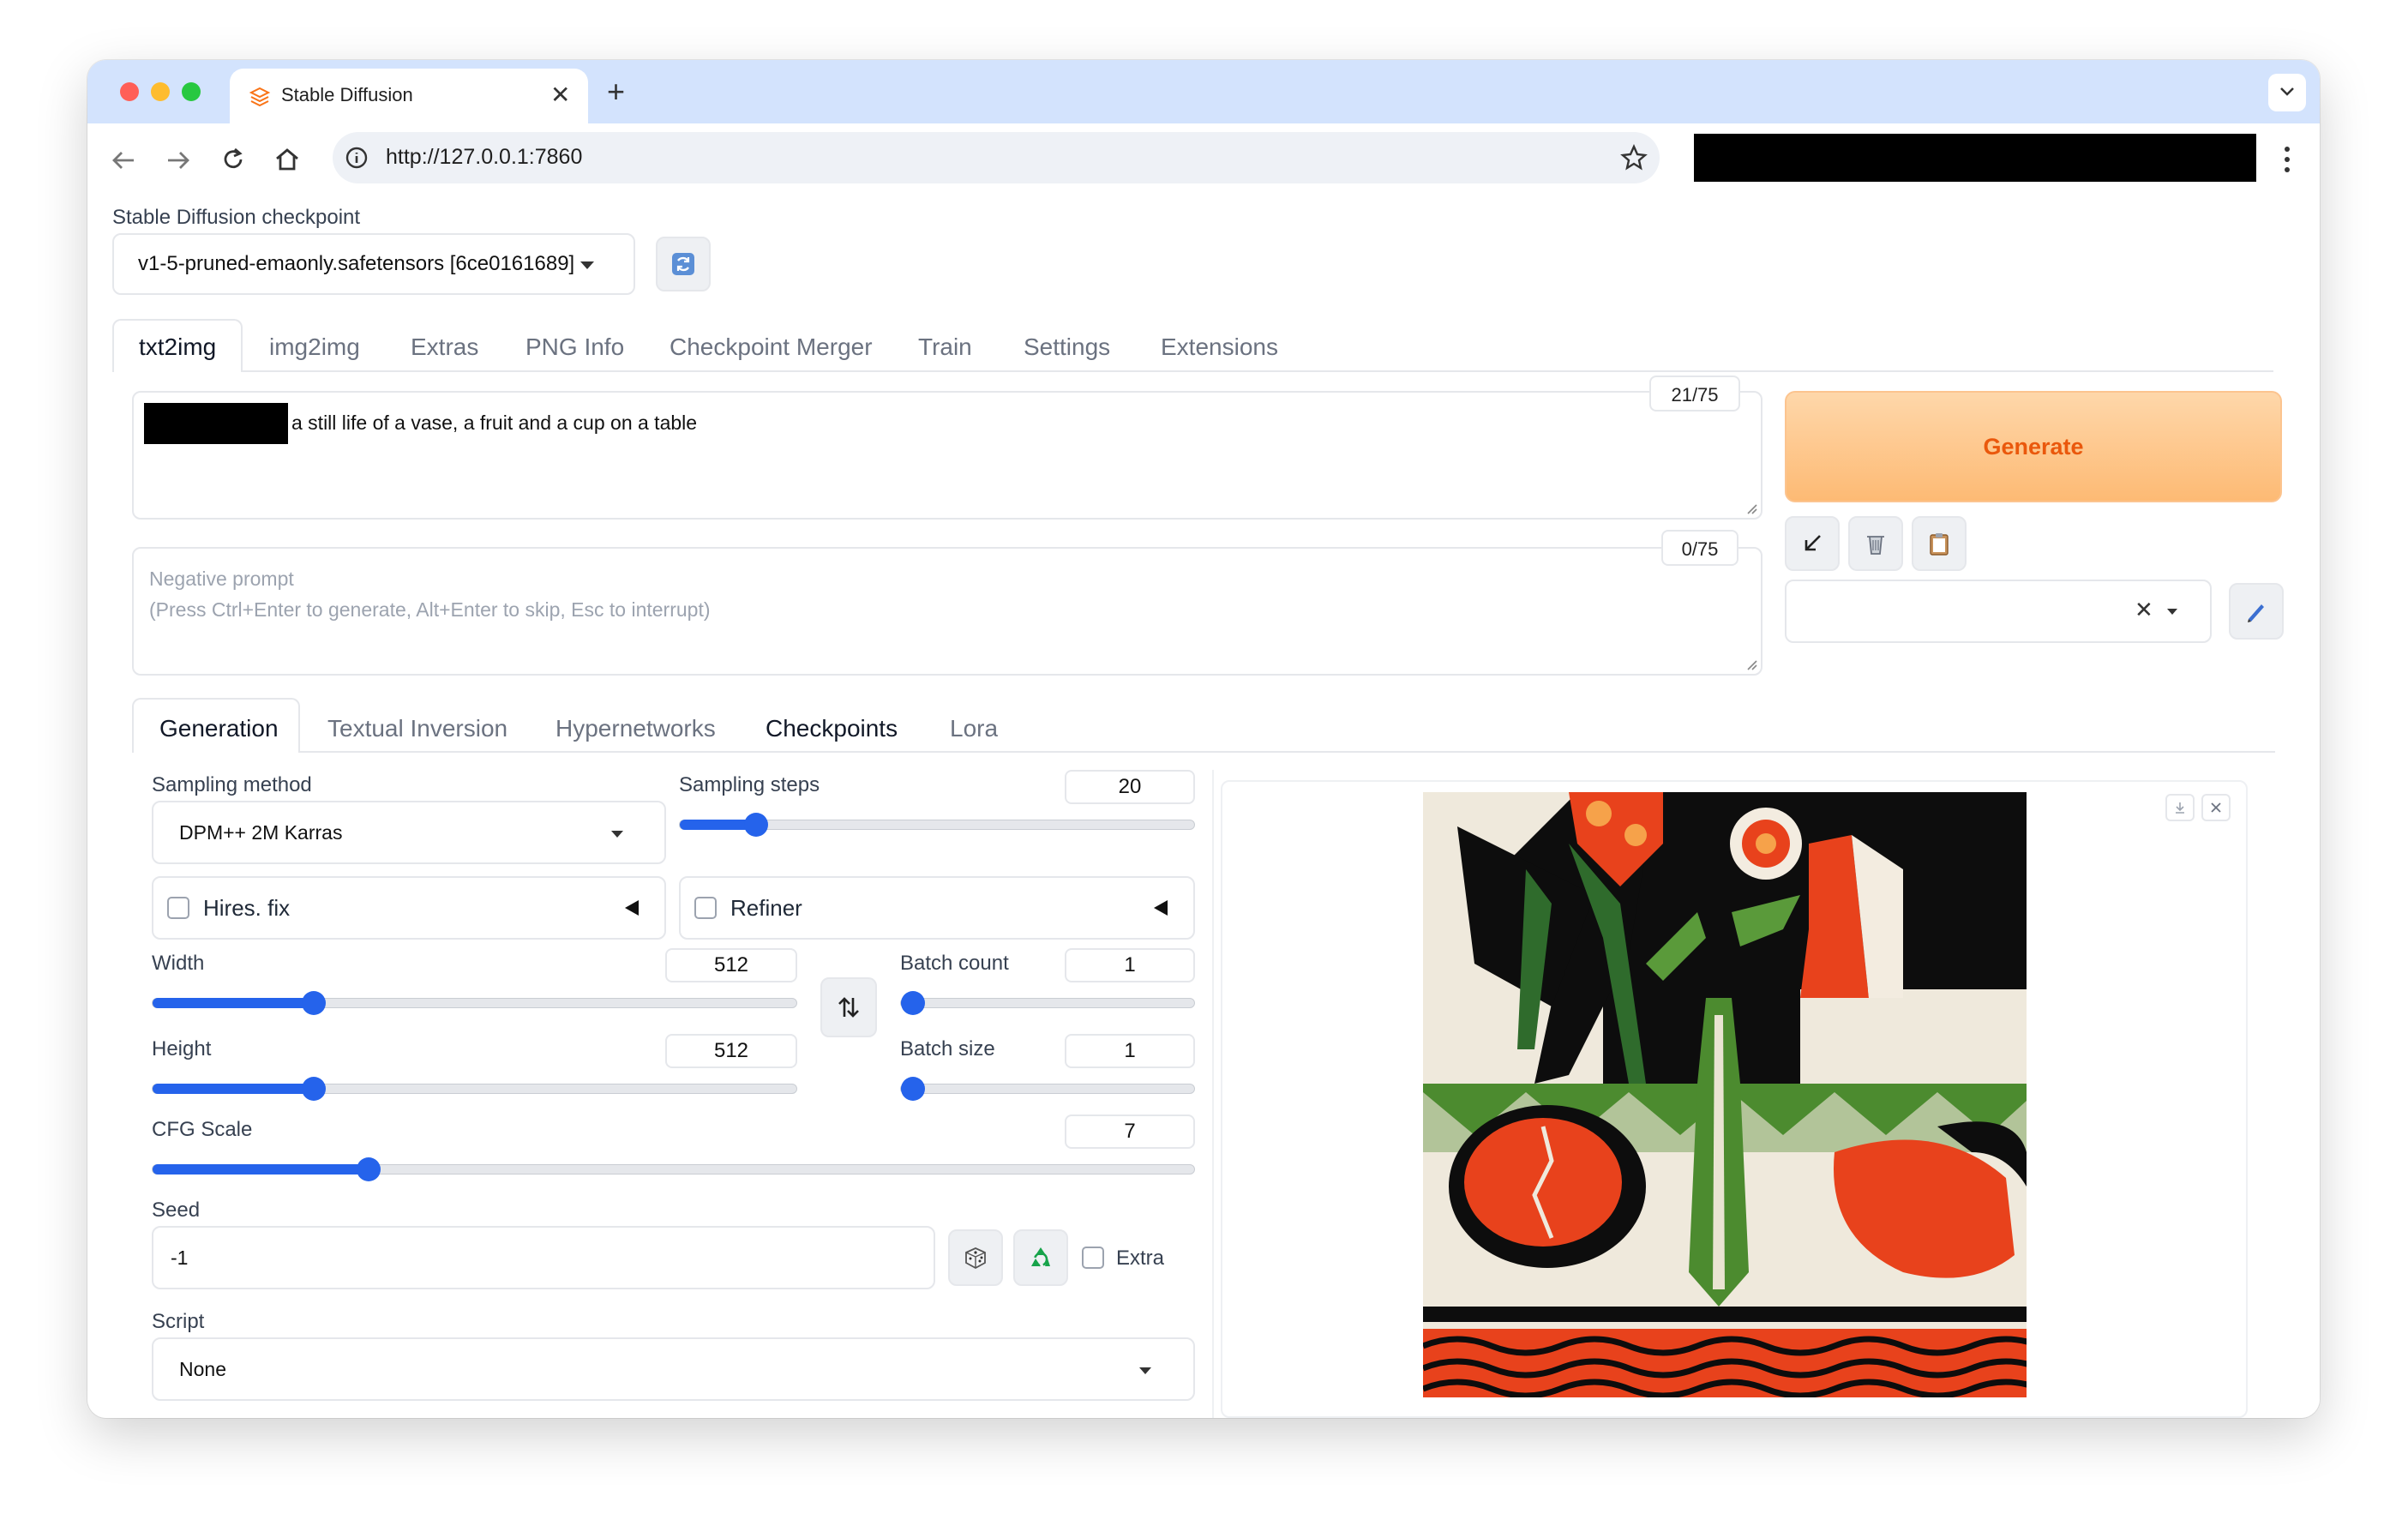 The image size is (2408, 1532). Describe the element at coordinates (474, 1089) in the screenshot. I see `height-slider` at that location.